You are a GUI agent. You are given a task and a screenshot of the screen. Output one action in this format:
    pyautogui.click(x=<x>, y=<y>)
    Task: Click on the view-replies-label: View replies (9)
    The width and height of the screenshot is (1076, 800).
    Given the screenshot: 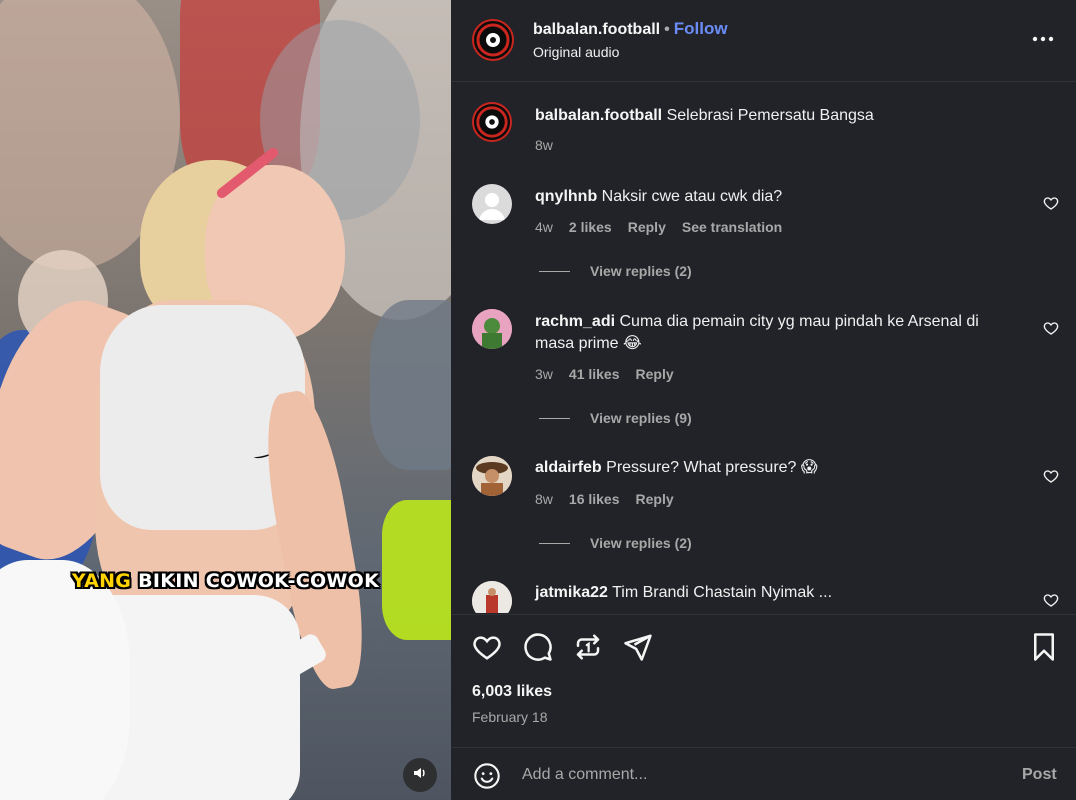 What is the action you would take?
    pyautogui.click(x=641, y=418)
    